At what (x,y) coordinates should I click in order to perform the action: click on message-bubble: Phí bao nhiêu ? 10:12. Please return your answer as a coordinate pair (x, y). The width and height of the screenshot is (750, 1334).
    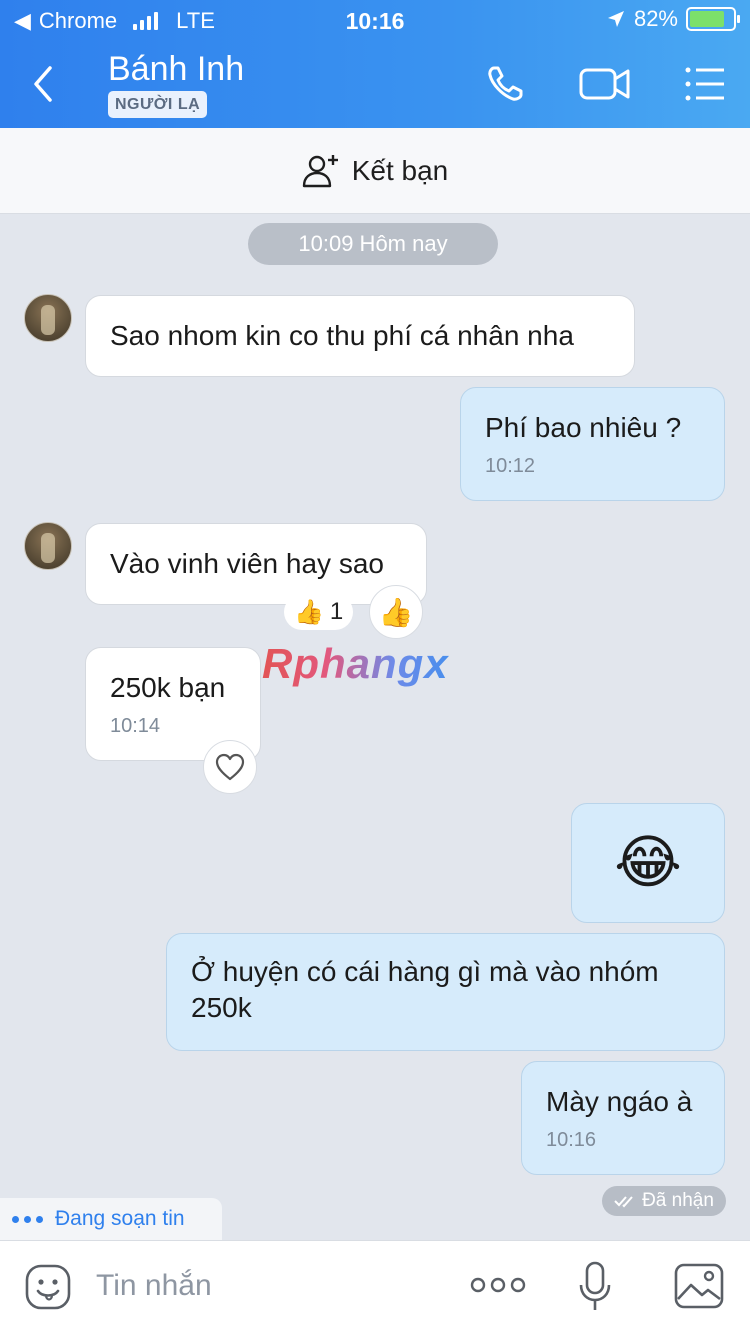
    Looking at the image, I should click on (592, 444).